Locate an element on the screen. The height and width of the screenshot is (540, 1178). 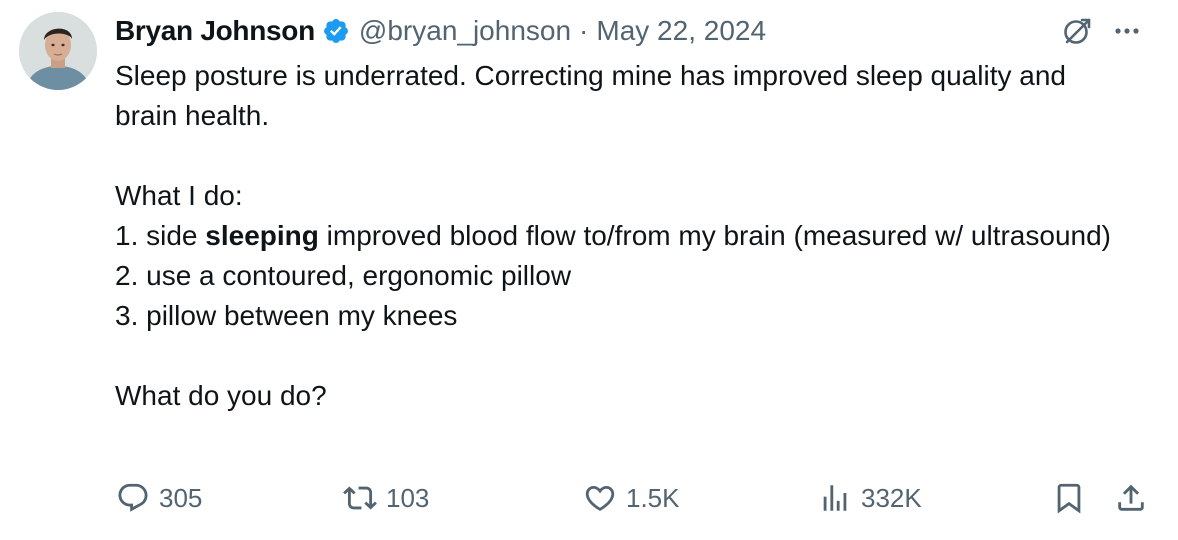
post-line-what-i-do: What I do: is located at coordinates (179, 195).